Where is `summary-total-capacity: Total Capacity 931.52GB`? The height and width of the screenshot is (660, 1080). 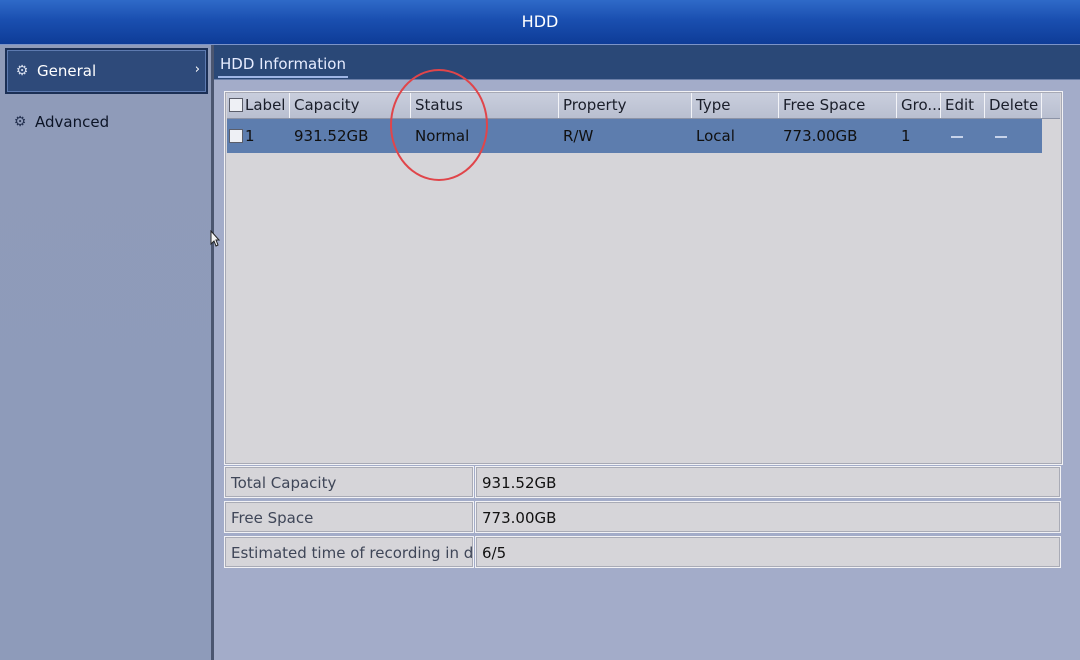 summary-total-capacity: Total Capacity 931.52GB is located at coordinates (642, 482).